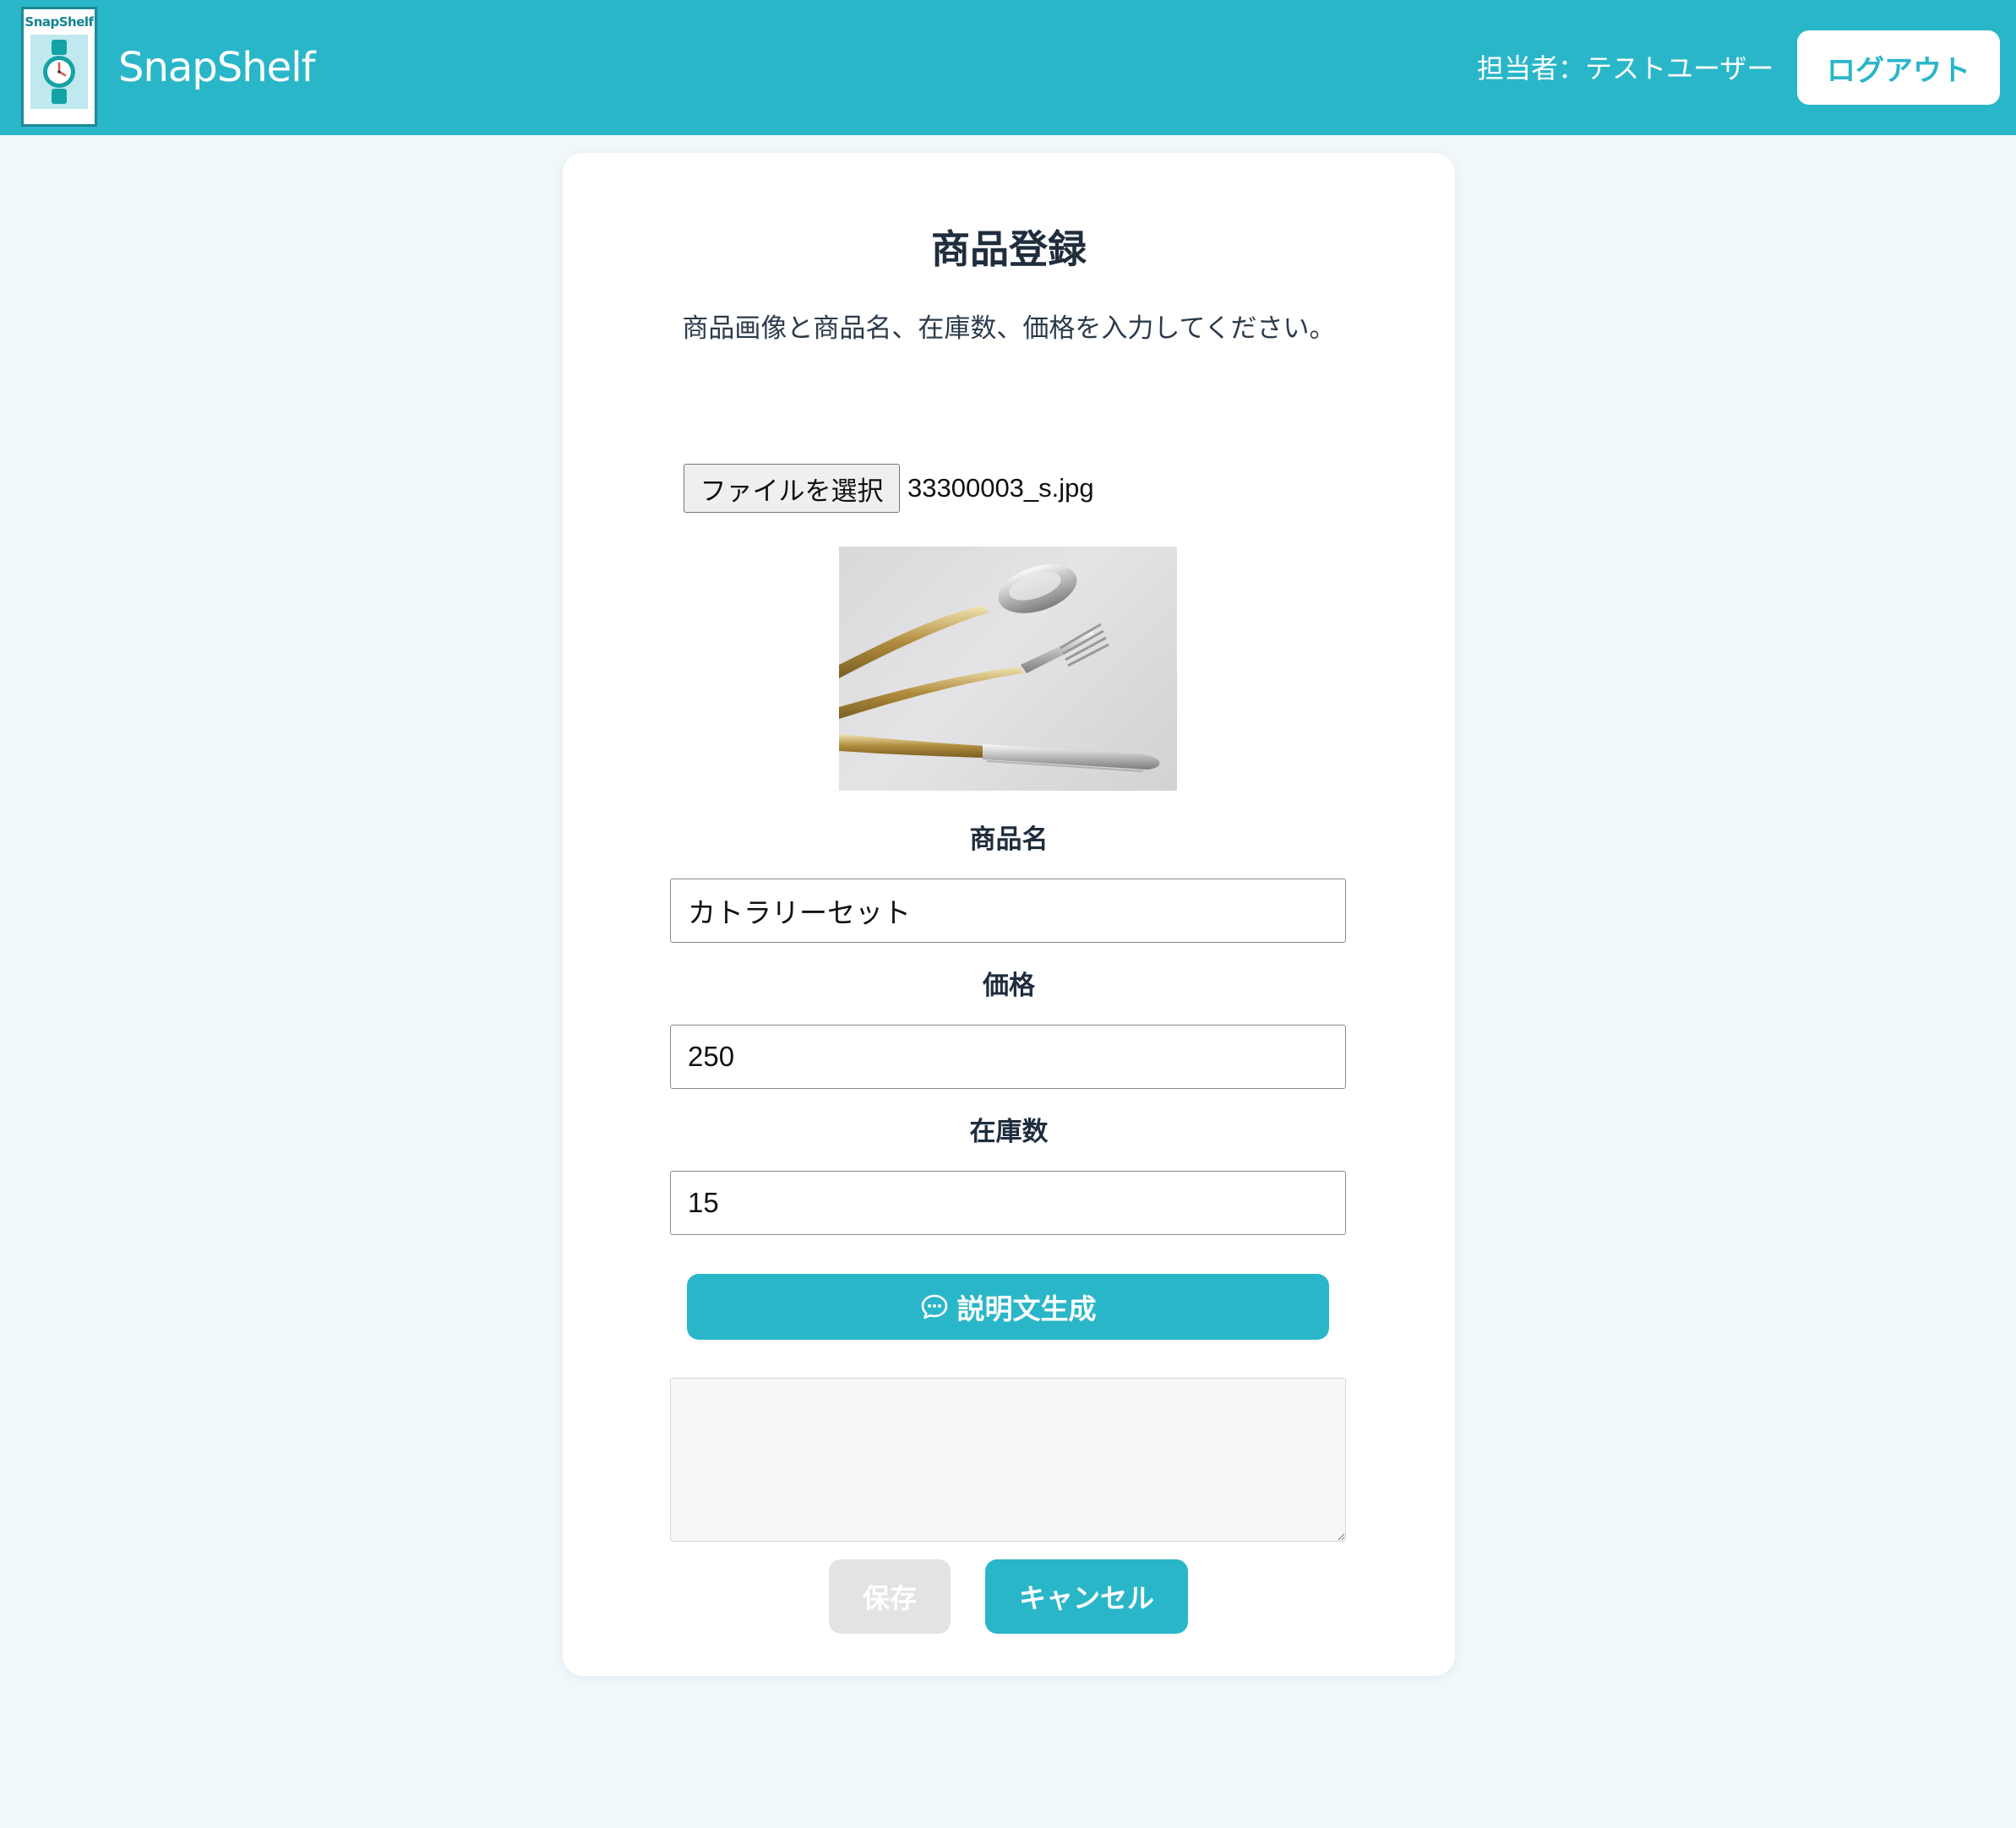 The height and width of the screenshot is (1828, 2016). I want to click on logo-tile, so click(59, 72).